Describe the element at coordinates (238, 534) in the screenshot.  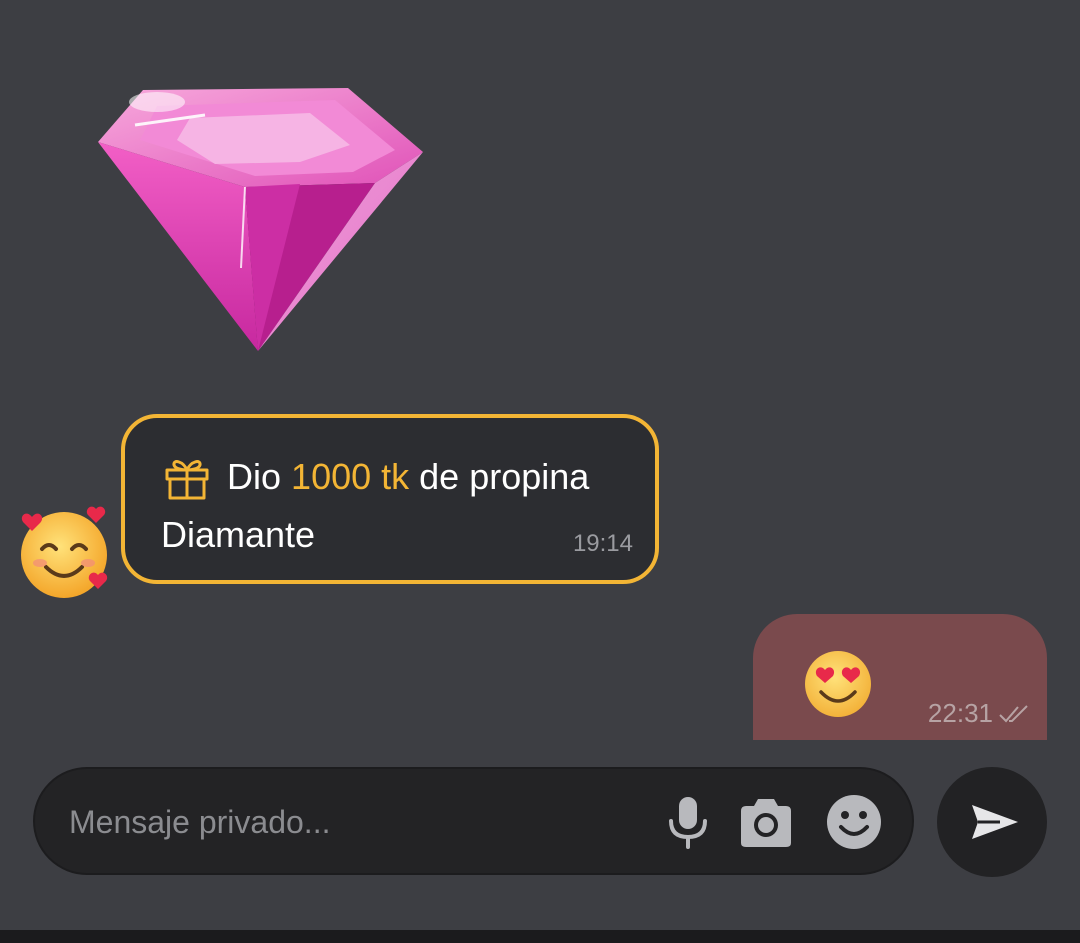
I see `tip-gift-name: Diamante` at that location.